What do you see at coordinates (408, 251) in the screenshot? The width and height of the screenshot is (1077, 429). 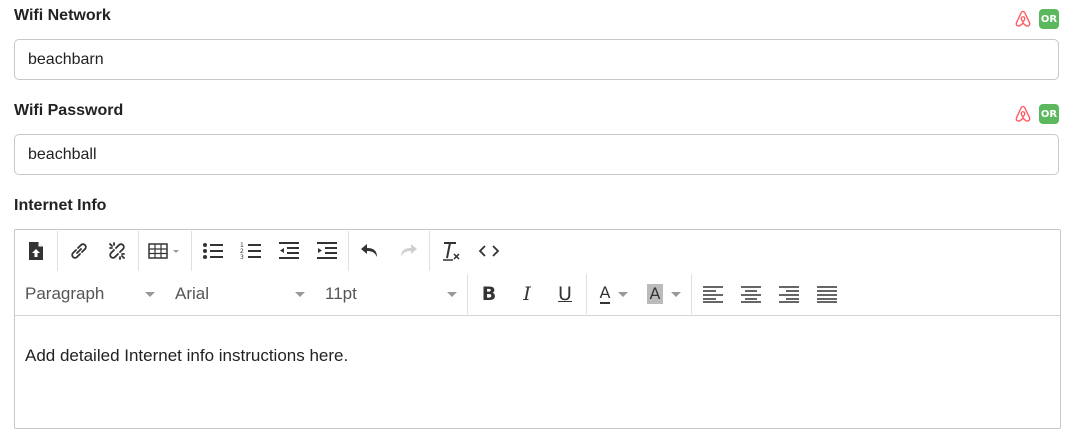 I see `redo-icon` at bounding box center [408, 251].